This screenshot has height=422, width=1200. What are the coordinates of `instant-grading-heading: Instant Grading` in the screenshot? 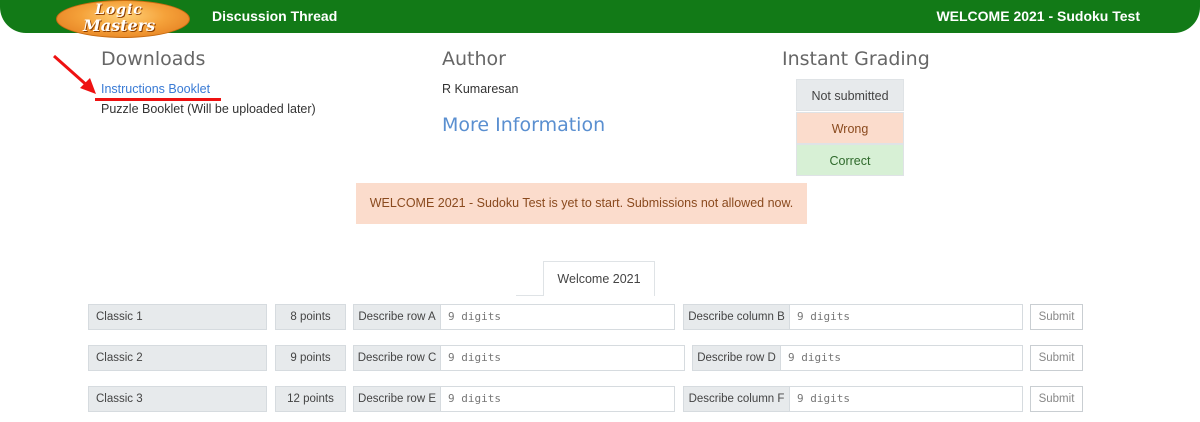 It's located at (856, 59).